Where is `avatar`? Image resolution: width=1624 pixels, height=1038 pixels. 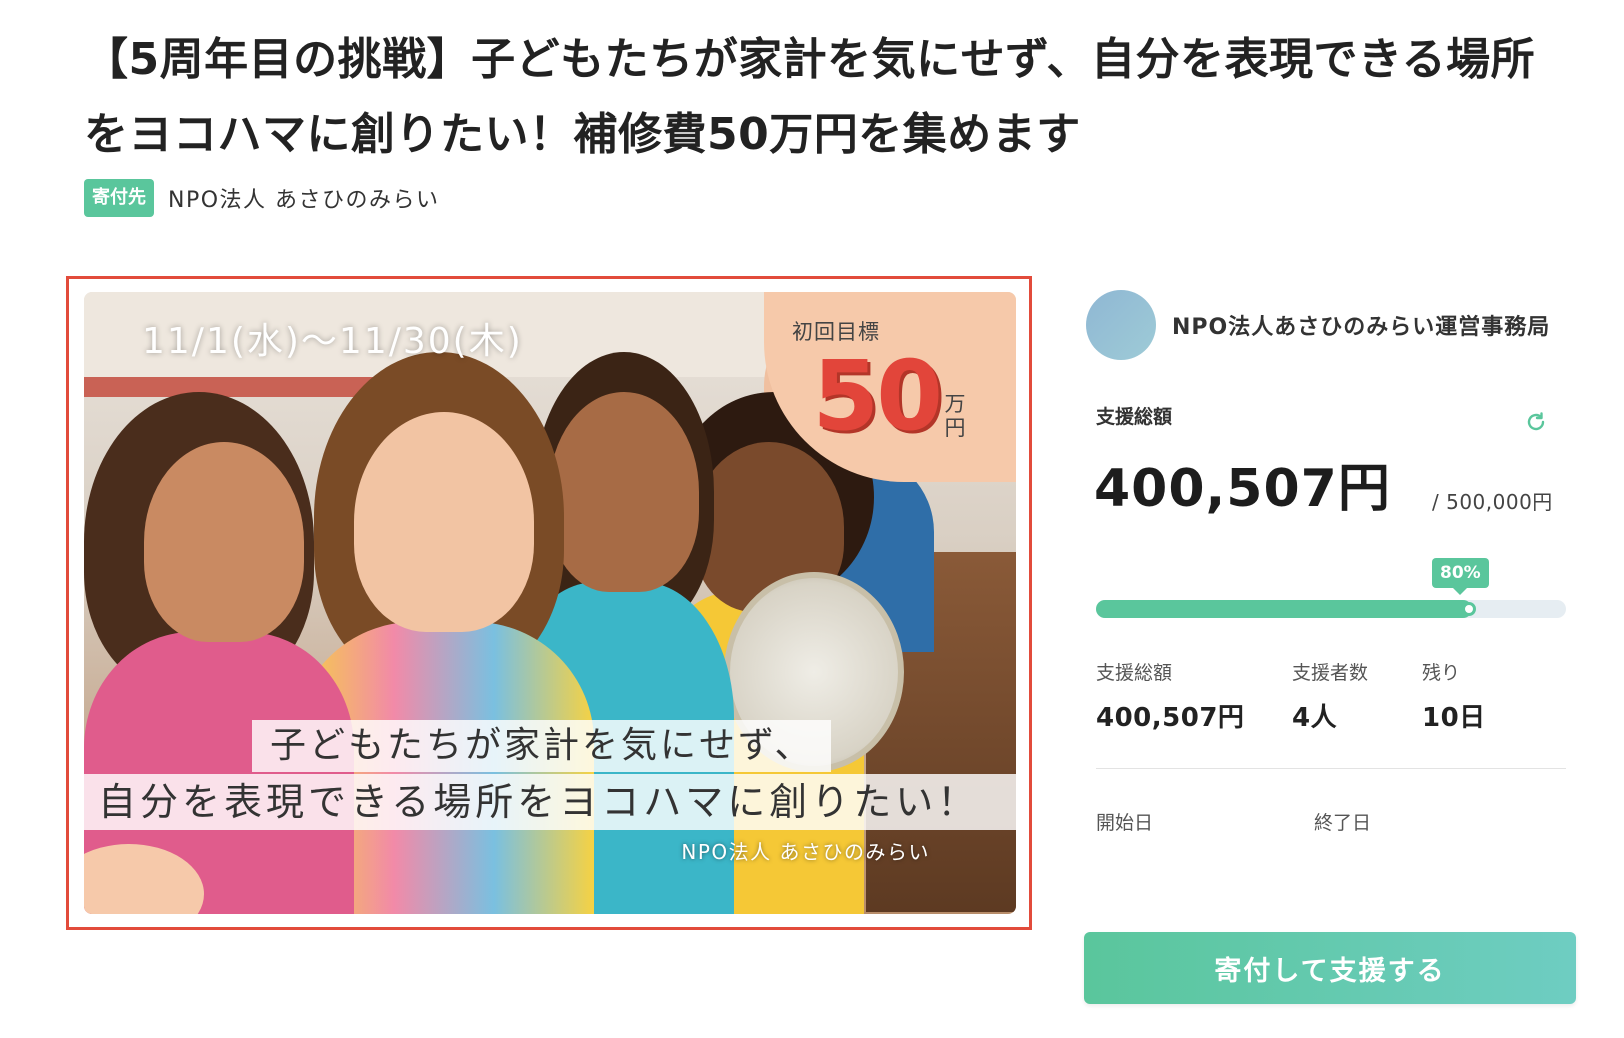 avatar is located at coordinates (1121, 325).